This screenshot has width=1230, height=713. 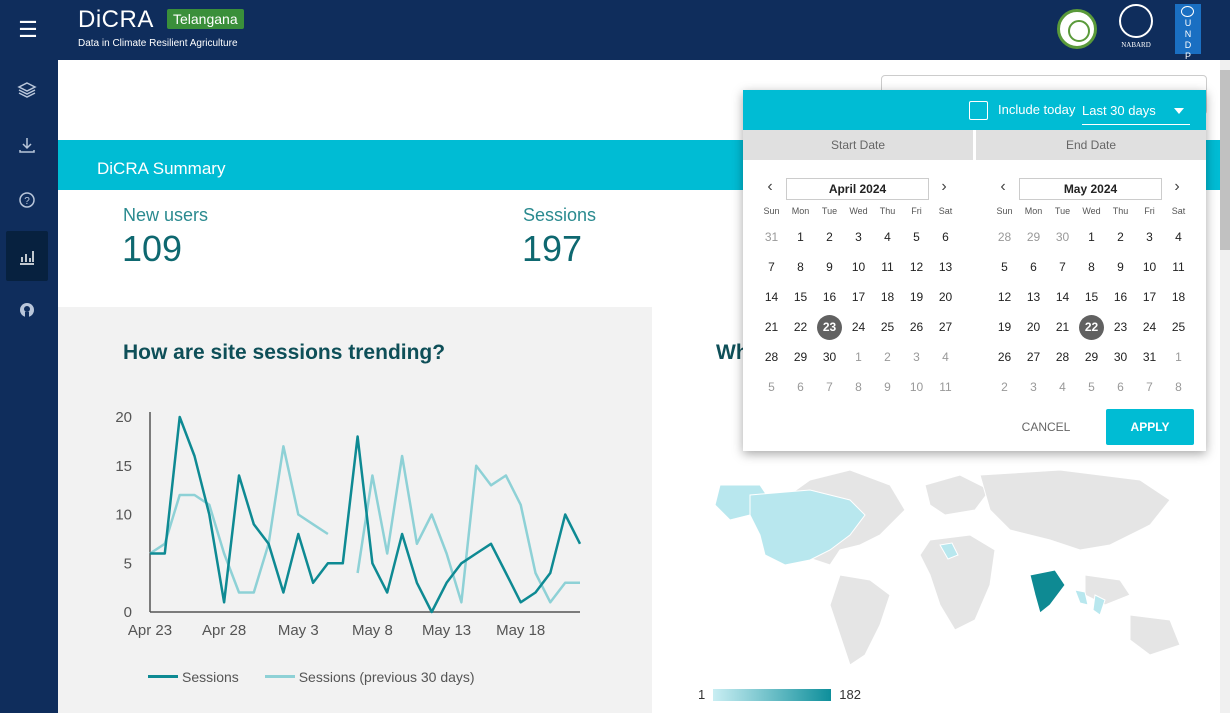 I want to click on calendar-day: 23, so click(x=1120, y=327).